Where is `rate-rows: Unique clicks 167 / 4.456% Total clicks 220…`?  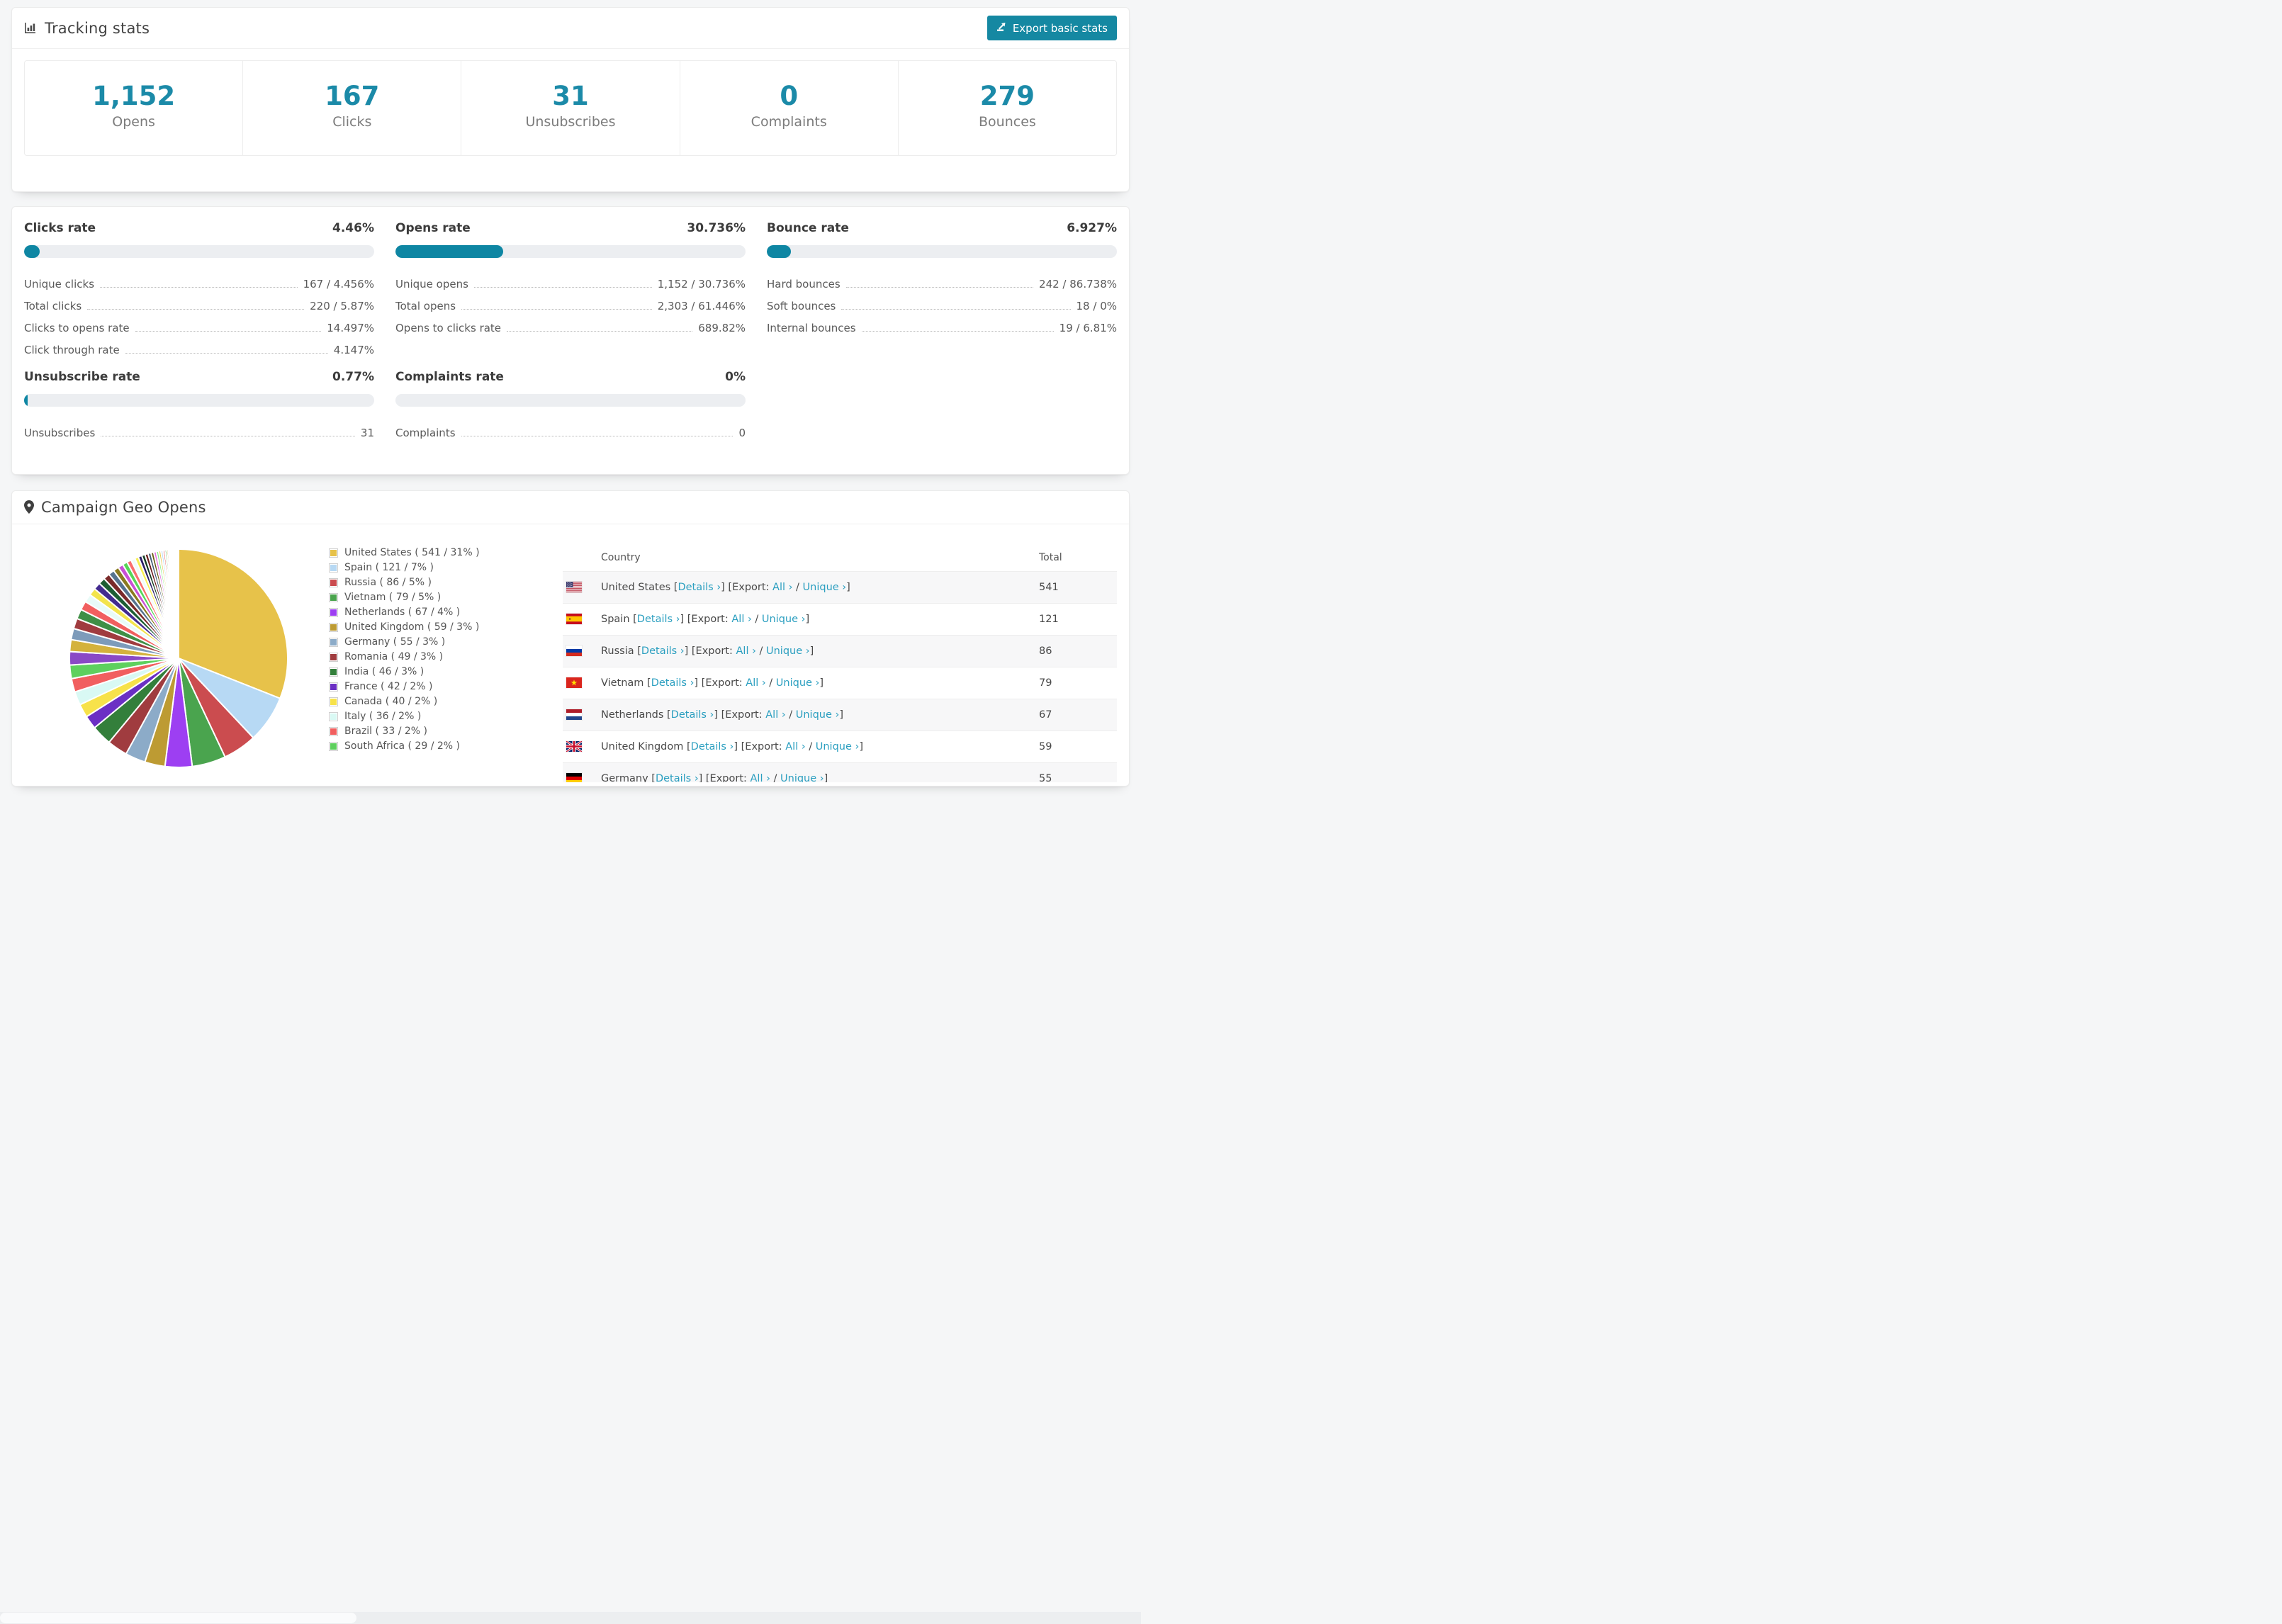 rate-rows: Unique clicks 167 / 4.456% Total clicks 220… is located at coordinates (199, 318).